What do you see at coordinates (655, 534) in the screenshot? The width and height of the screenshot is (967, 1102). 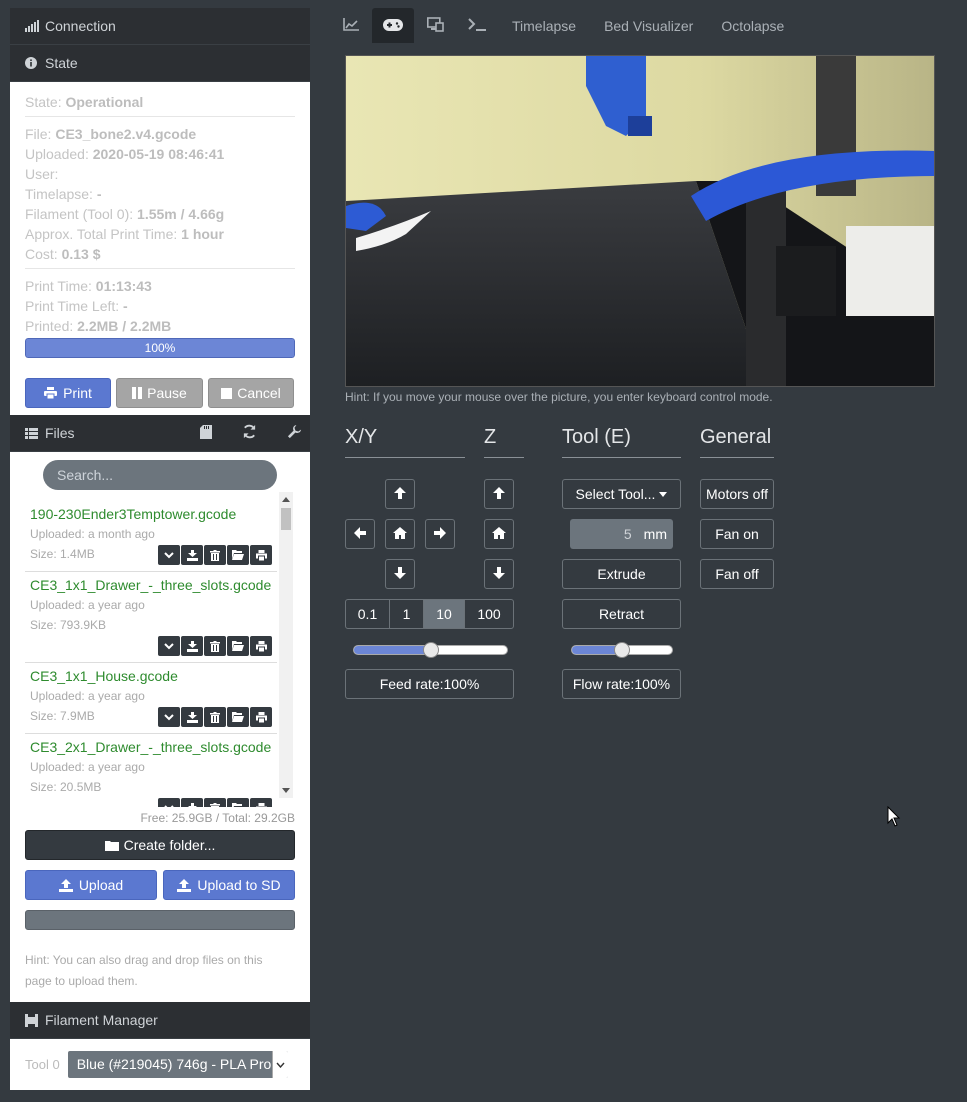 I see `extrude-unit: mm` at bounding box center [655, 534].